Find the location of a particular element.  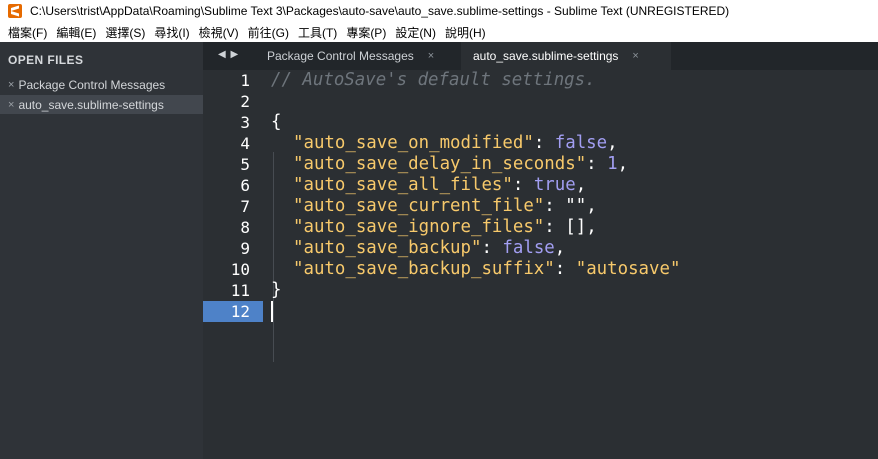

setting-value: 1 is located at coordinates (612, 164).